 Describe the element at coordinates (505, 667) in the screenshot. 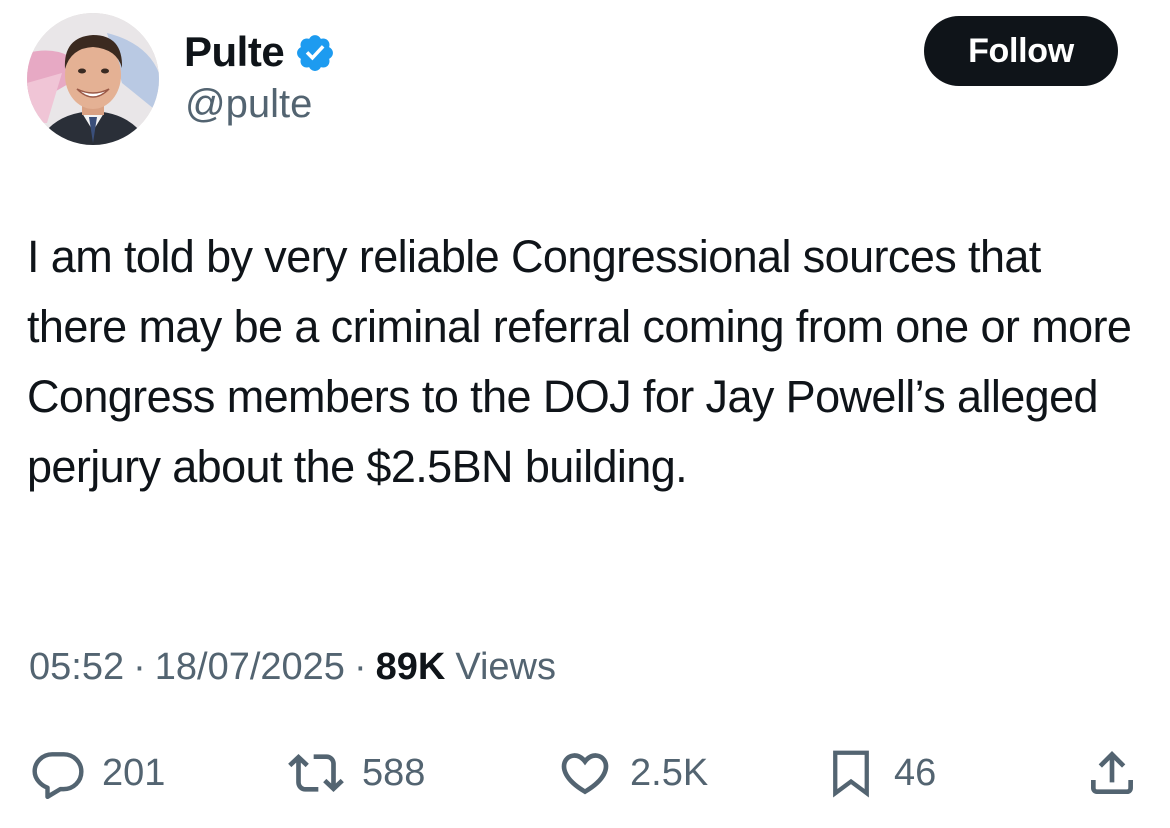

I see `views-label: Views` at that location.